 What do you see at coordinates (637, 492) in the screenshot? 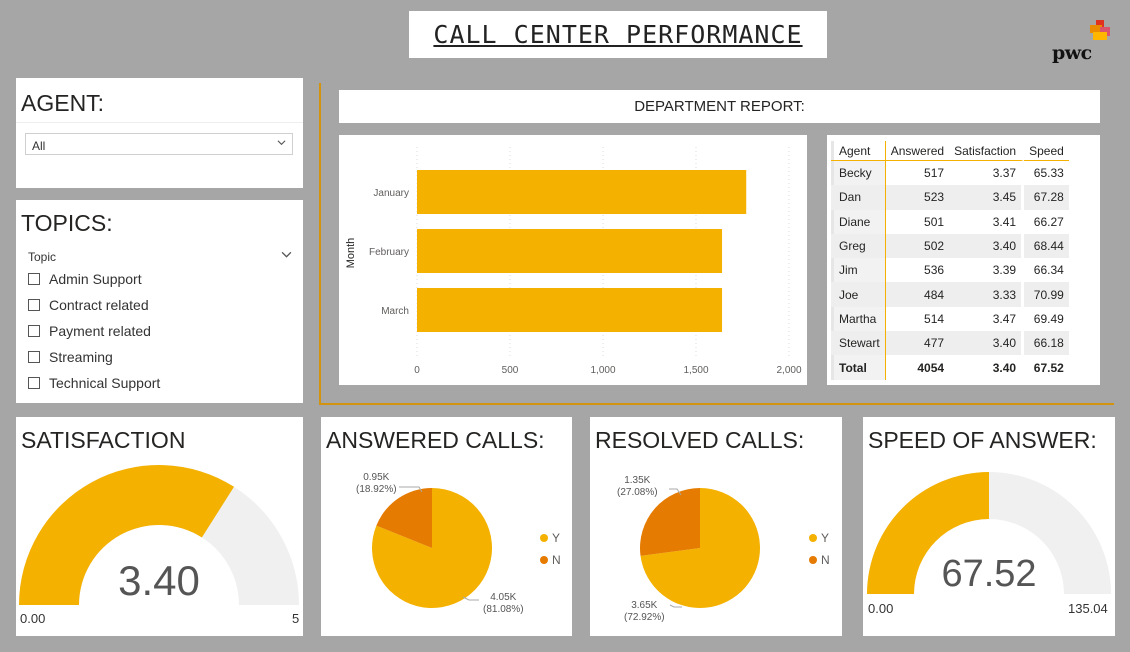
I see `pie-label-percent: (27.08%)` at bounding box center [637, 492].